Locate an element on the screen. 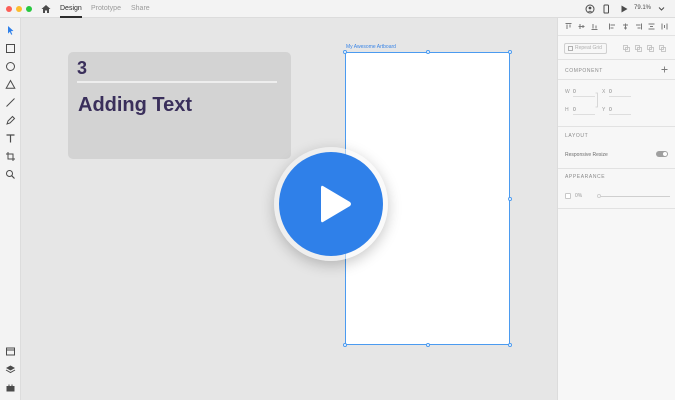 The height and width of the screenshot is (400, 675). height-field: 0 is located at coordinates (584, 111).